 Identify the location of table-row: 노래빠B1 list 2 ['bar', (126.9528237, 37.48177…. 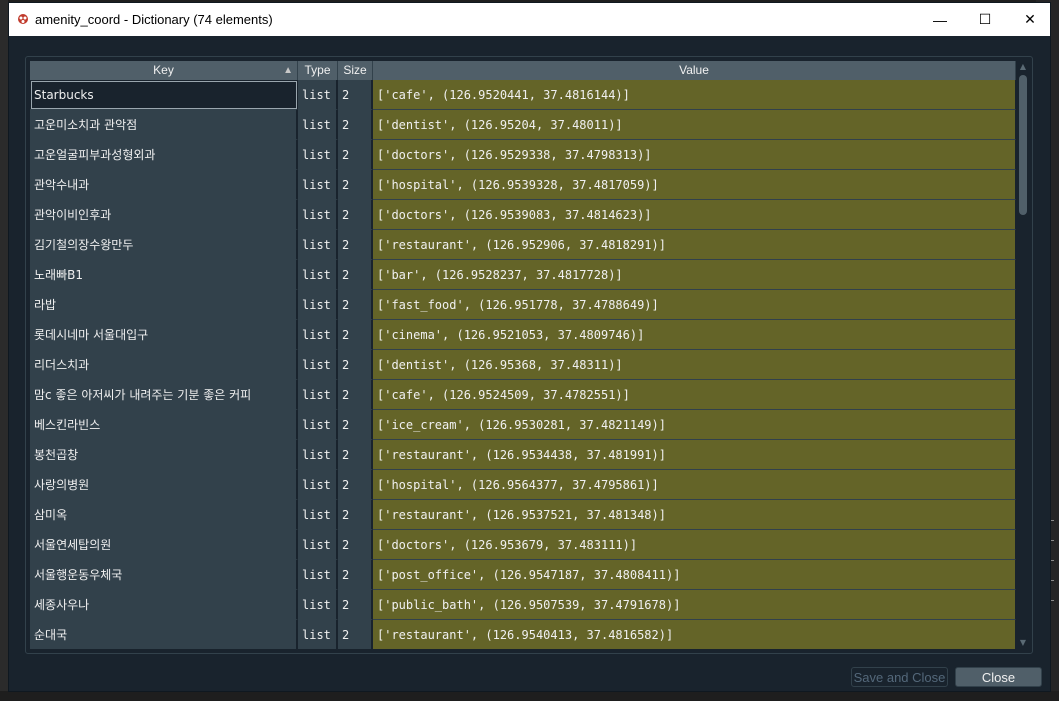
(523, 275).